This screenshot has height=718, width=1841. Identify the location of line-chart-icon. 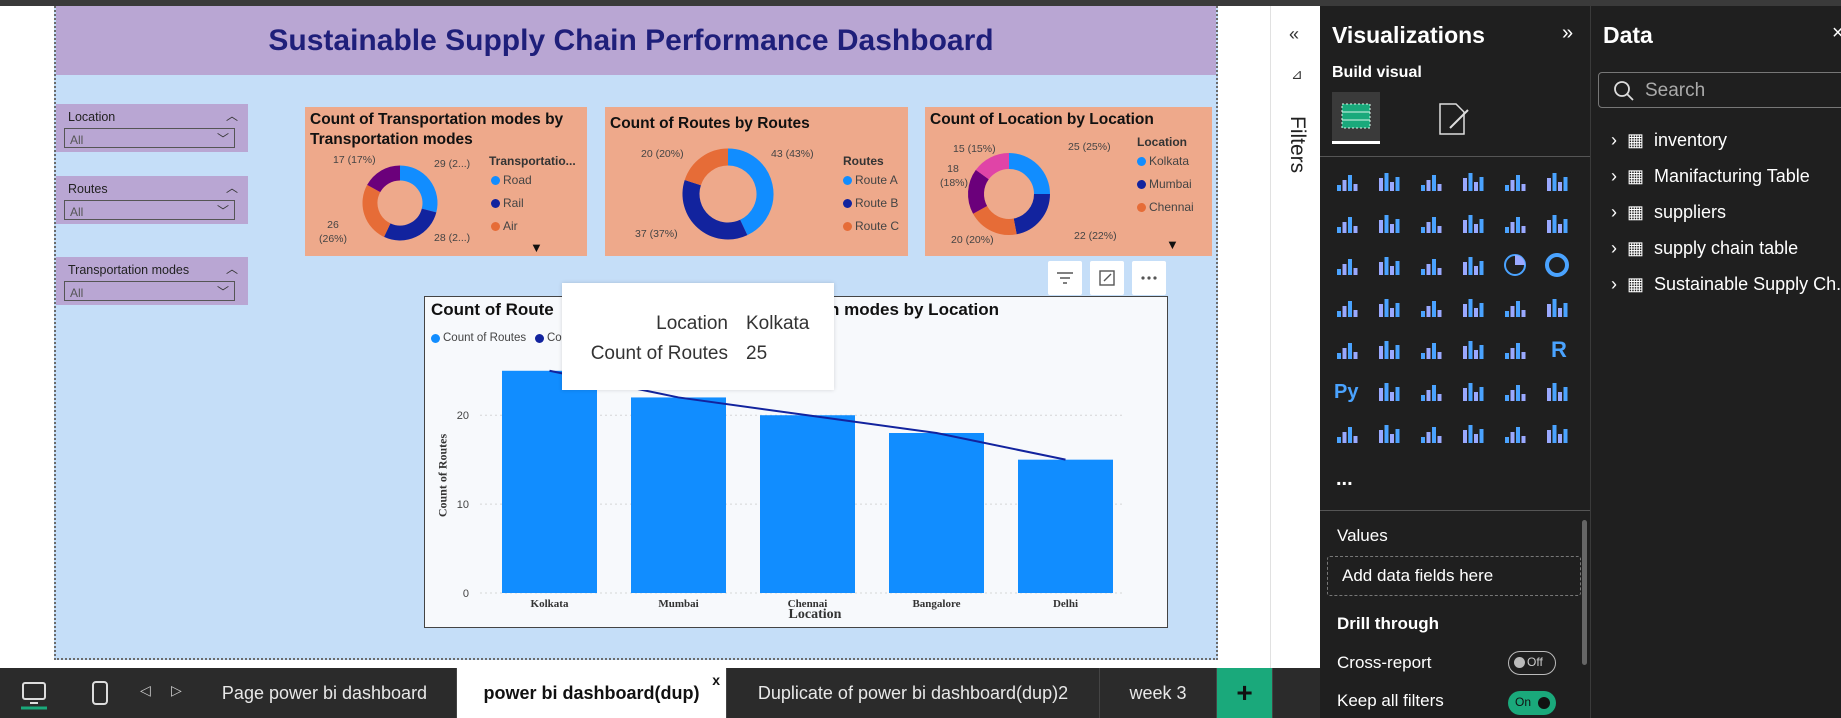
(1347, 223).